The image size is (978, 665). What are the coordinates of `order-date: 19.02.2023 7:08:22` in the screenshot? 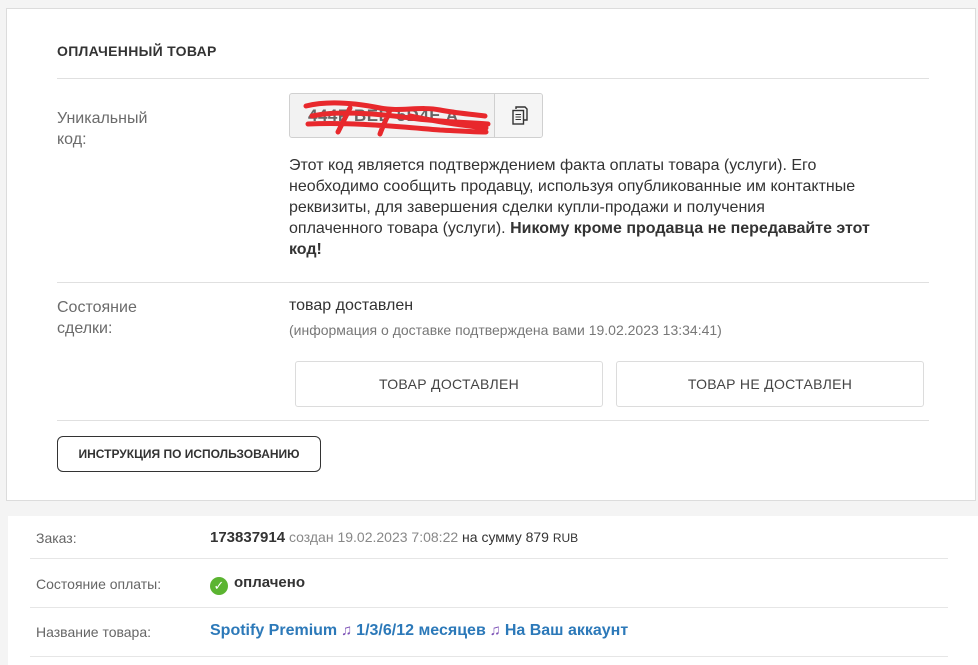 It's located at (398, 537).